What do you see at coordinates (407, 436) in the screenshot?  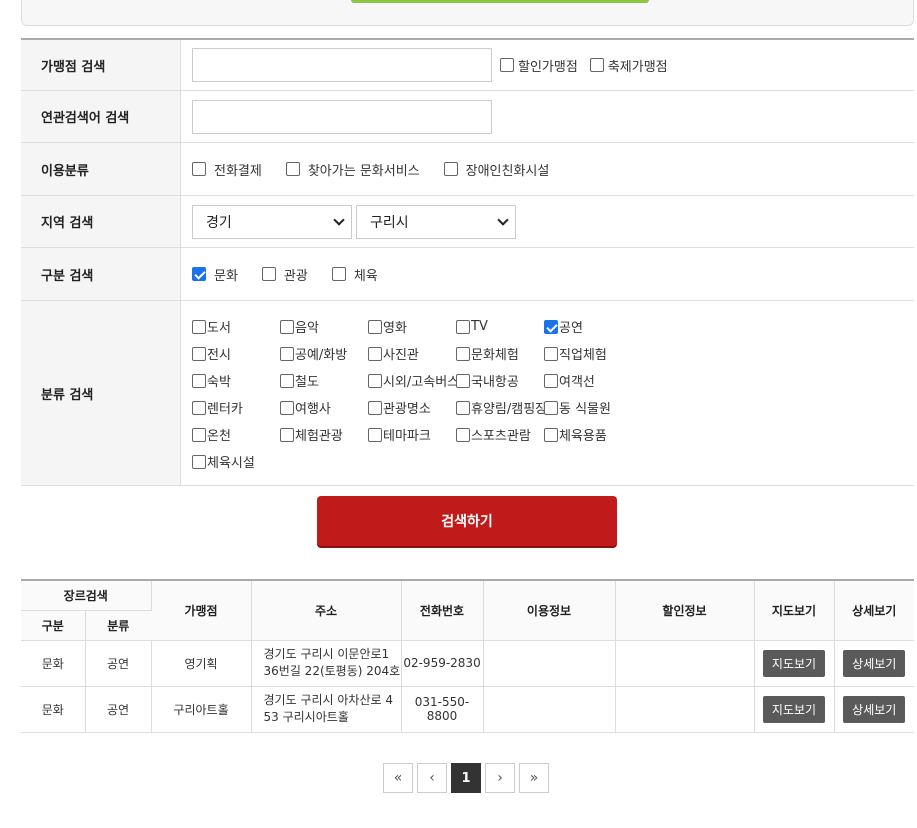 I see `category-option-label: 테마파크` at bounding box center [407, 436].